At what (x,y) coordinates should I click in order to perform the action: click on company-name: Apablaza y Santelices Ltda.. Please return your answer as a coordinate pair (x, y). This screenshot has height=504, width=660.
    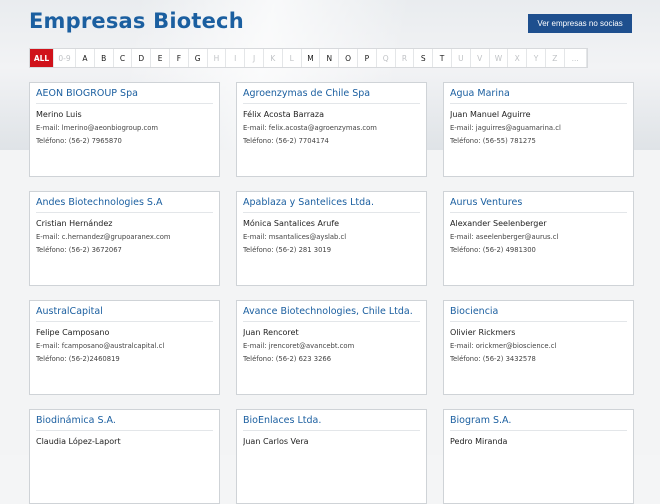
    Looking at the image, I should click on (331, 205).